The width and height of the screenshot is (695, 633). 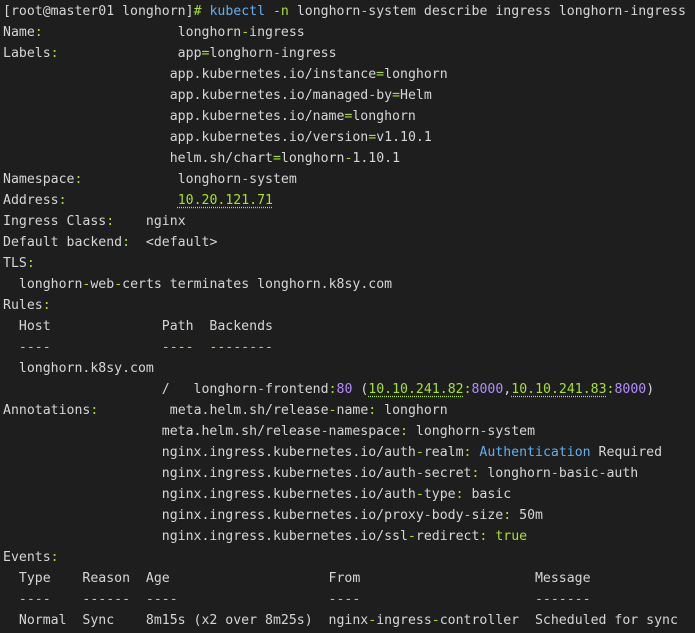 I want to click on text-segment: Labels, so click(x=27, y=53).